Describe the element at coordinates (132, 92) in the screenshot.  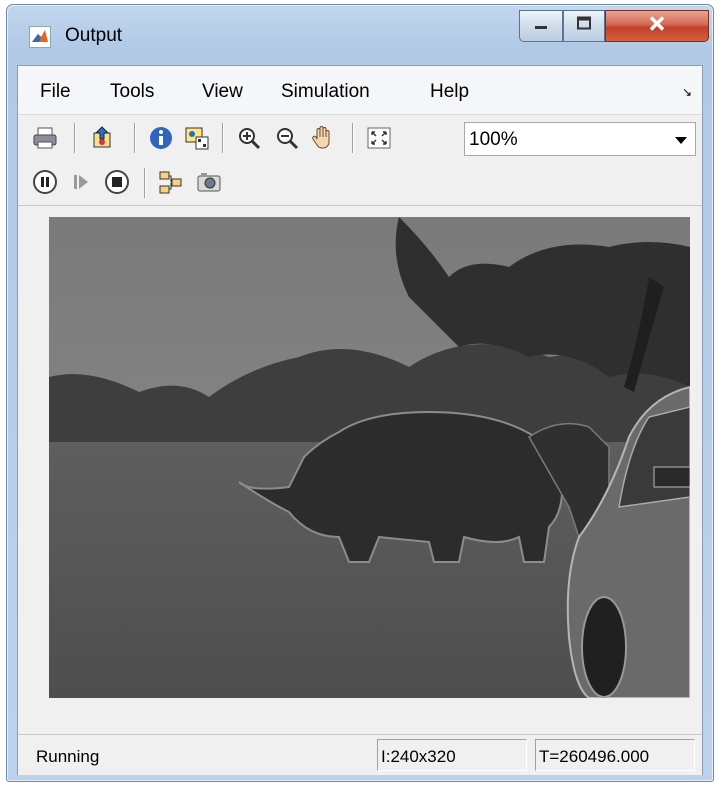
I see `menu-tools: Tools` at that location.